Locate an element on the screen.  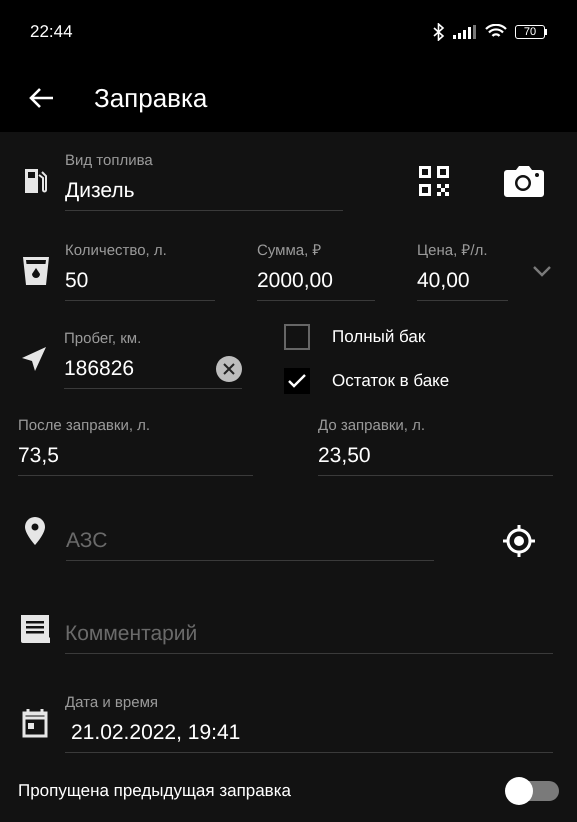
map-pin-icon is located at coordinates (35, 531).